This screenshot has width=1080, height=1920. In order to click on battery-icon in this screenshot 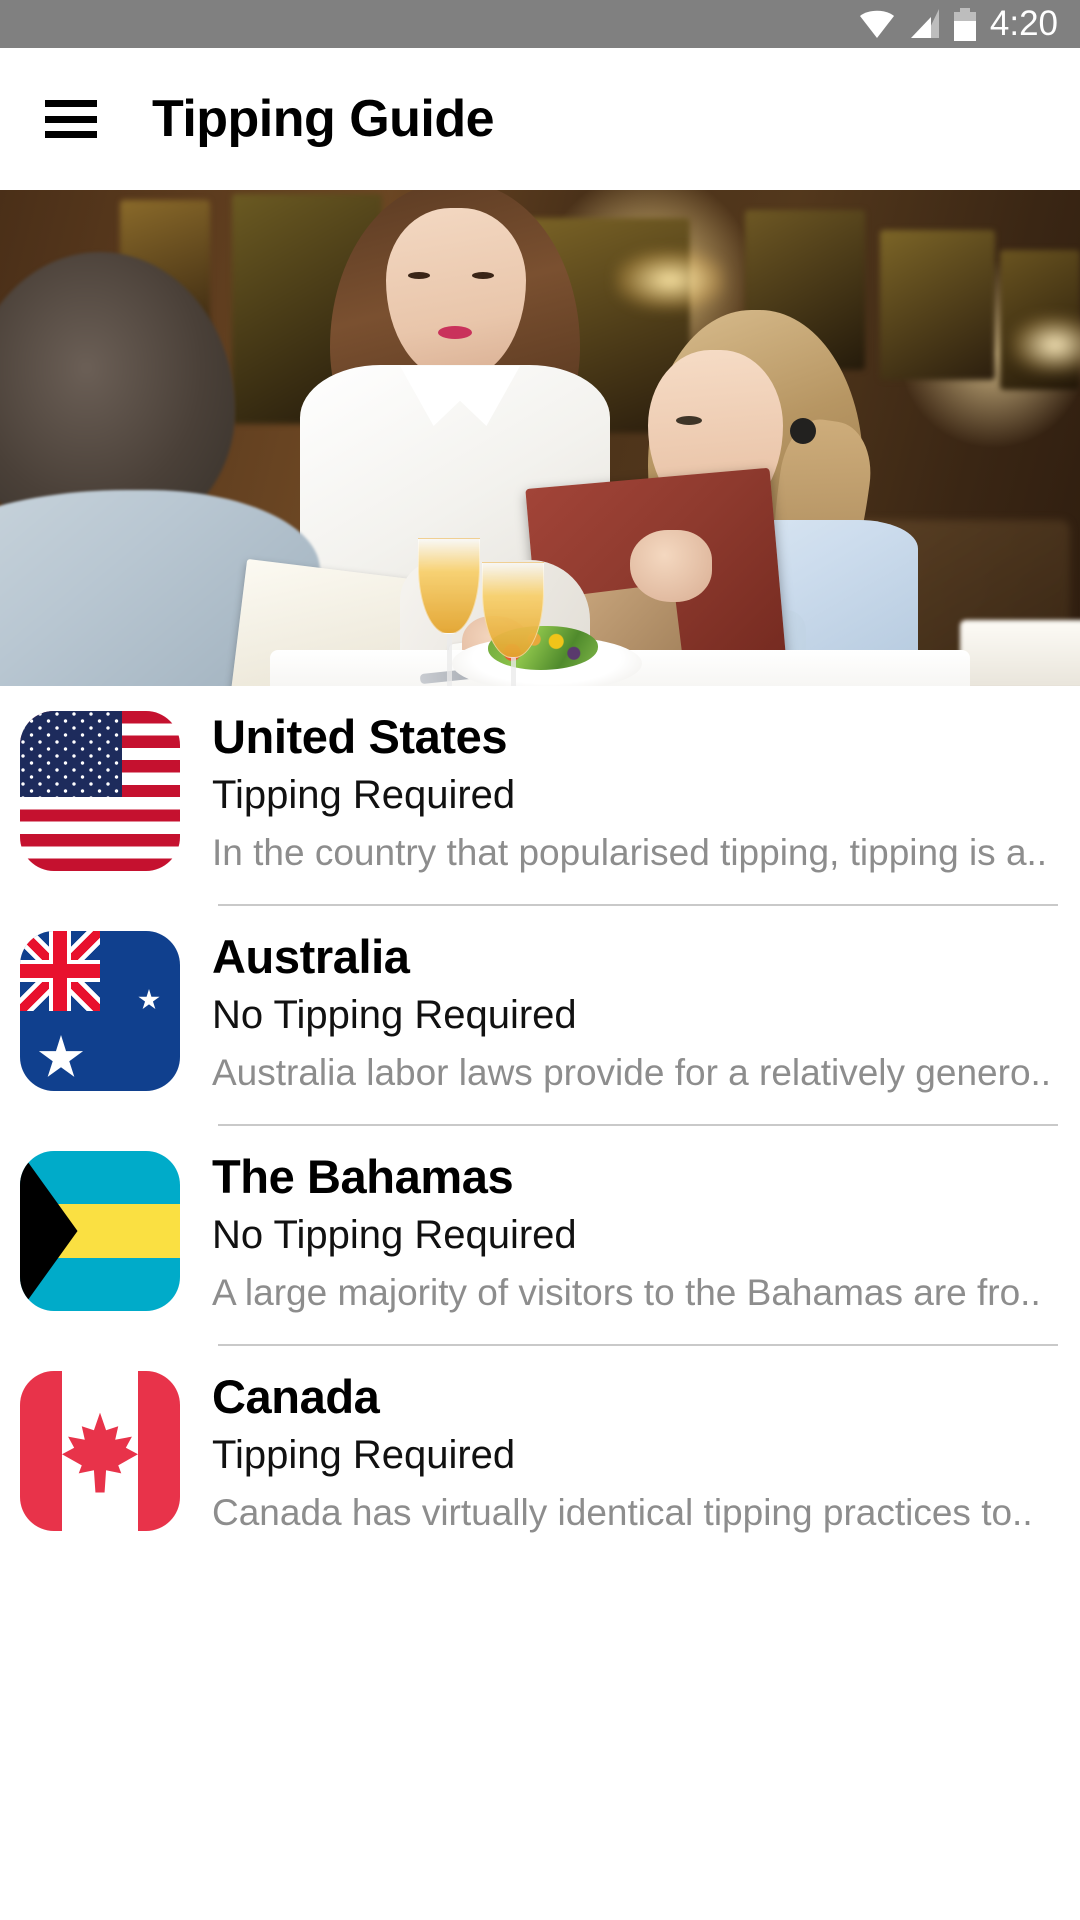, I will do `click(964, 24)`.